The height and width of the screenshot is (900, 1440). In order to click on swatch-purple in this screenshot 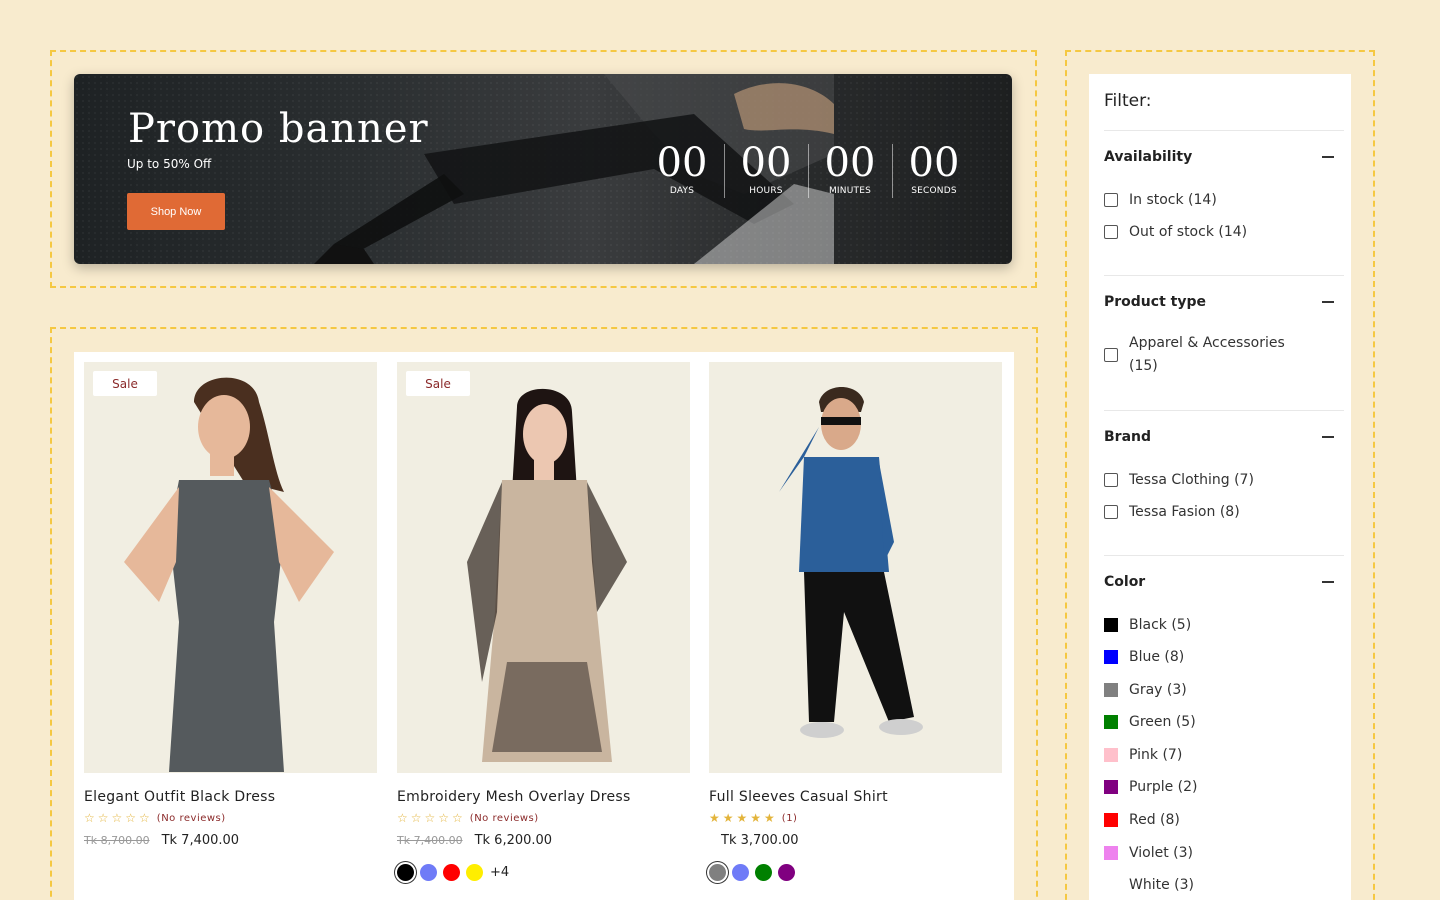, I will do `click(786, 872)`.